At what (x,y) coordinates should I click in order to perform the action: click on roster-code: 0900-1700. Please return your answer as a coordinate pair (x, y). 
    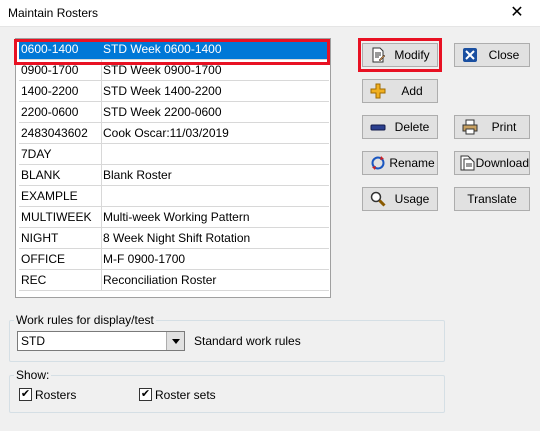
    Looking at the image, I should click on (60, 70).